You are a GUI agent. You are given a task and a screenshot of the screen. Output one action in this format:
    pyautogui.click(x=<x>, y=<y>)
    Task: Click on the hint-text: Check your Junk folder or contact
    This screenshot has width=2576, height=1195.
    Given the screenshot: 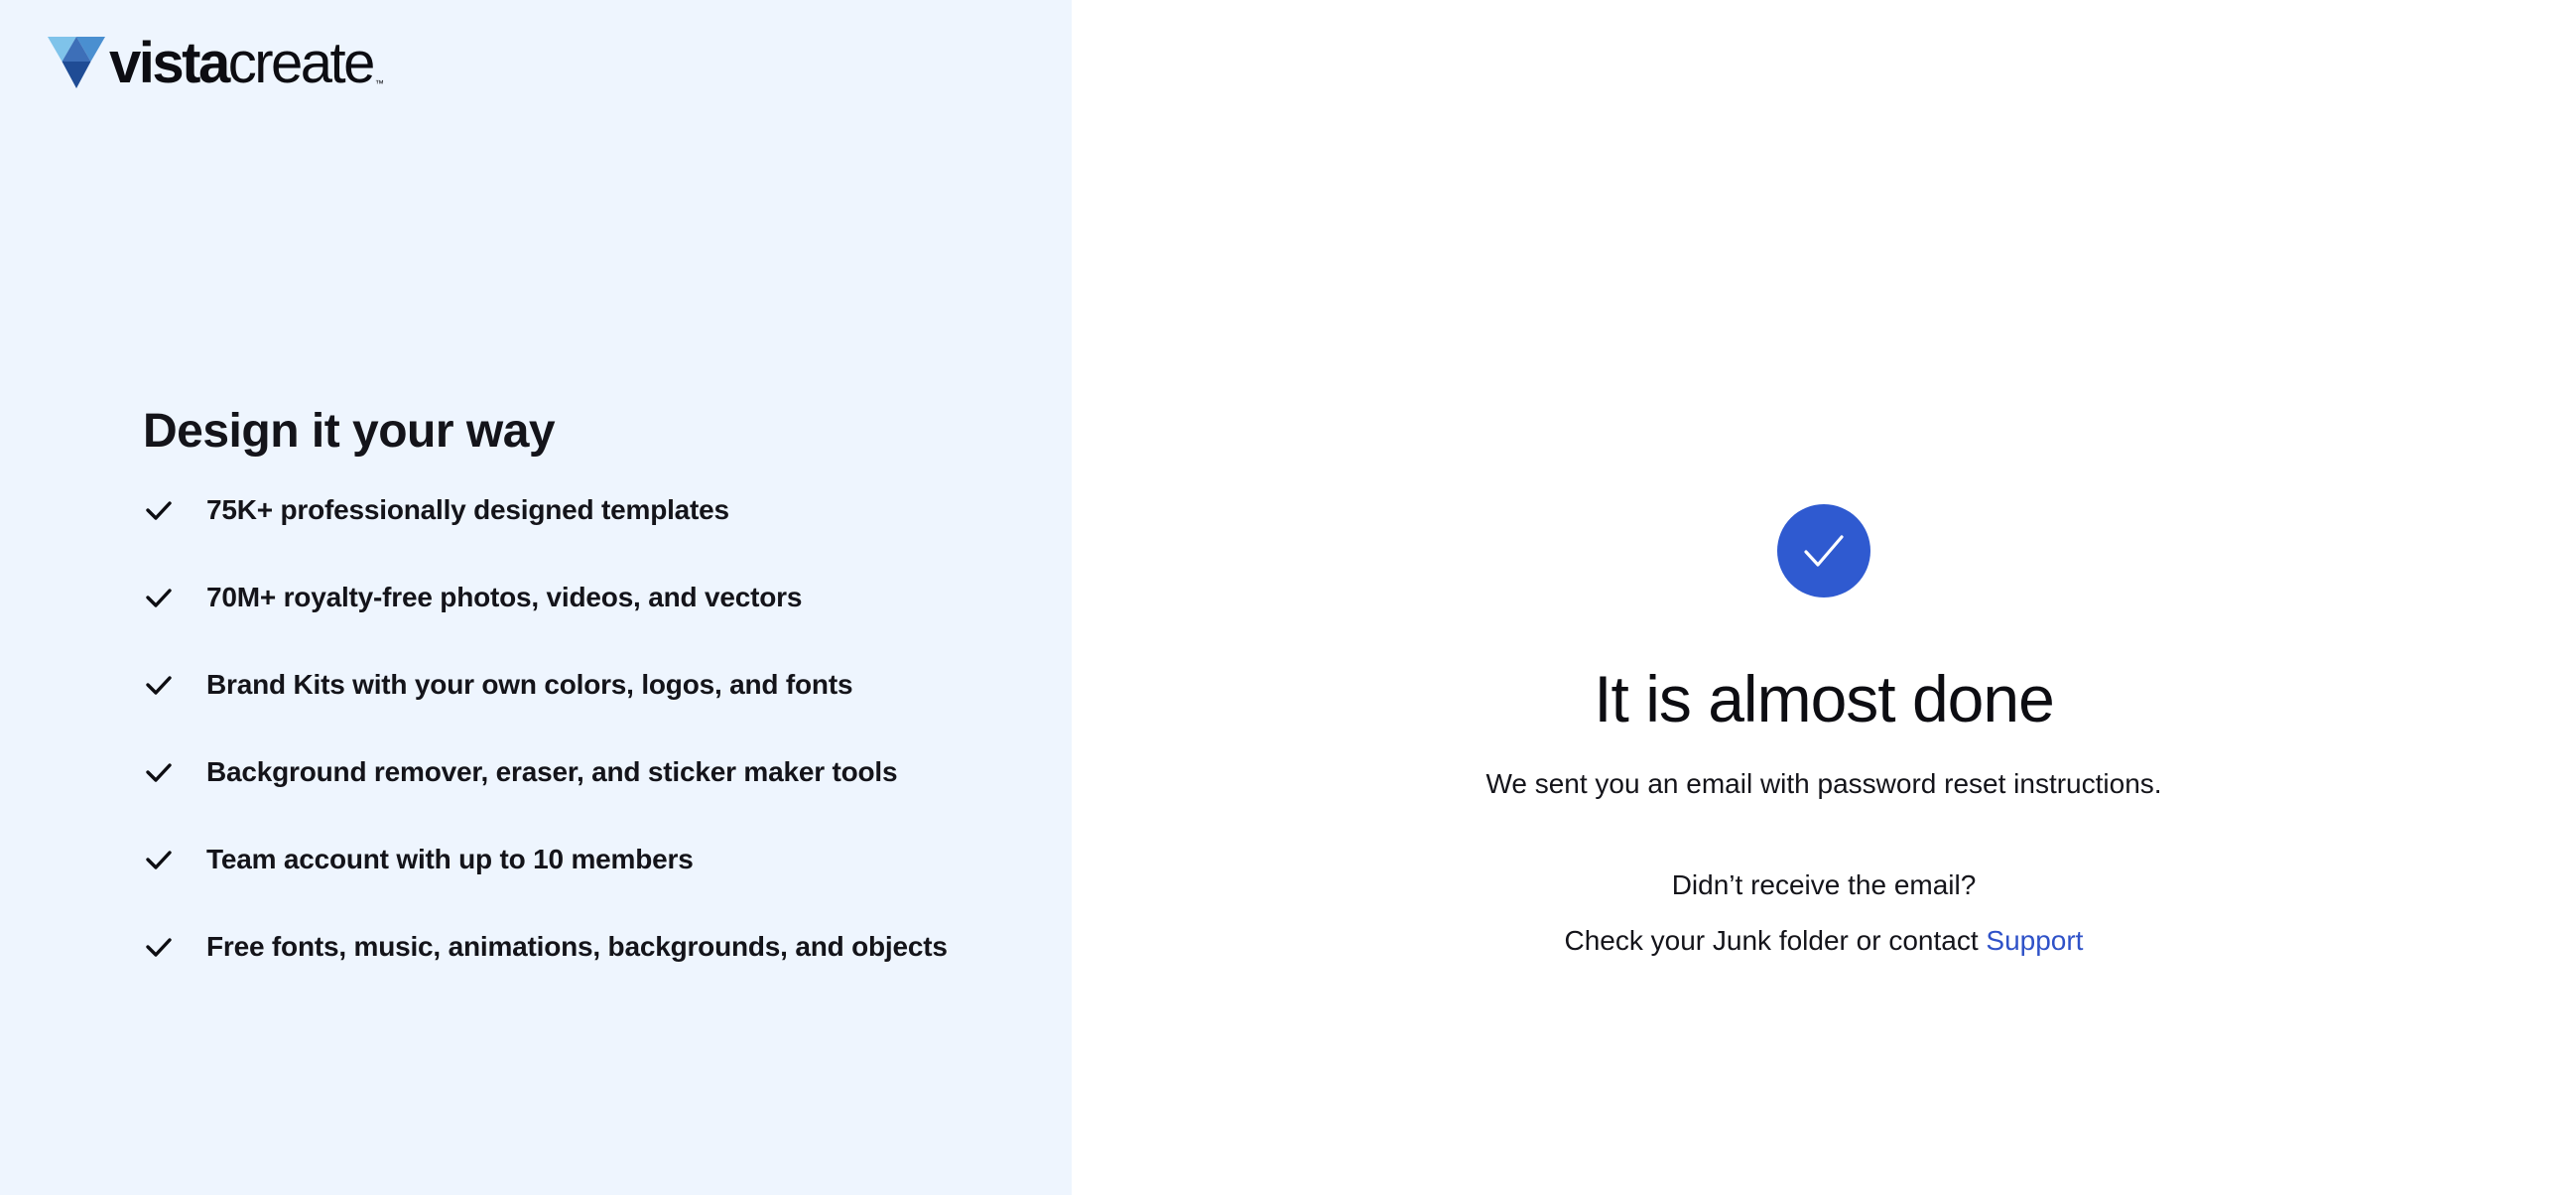 What is the action you would take?
    pyautogui.click(x=1776, y=940)
    